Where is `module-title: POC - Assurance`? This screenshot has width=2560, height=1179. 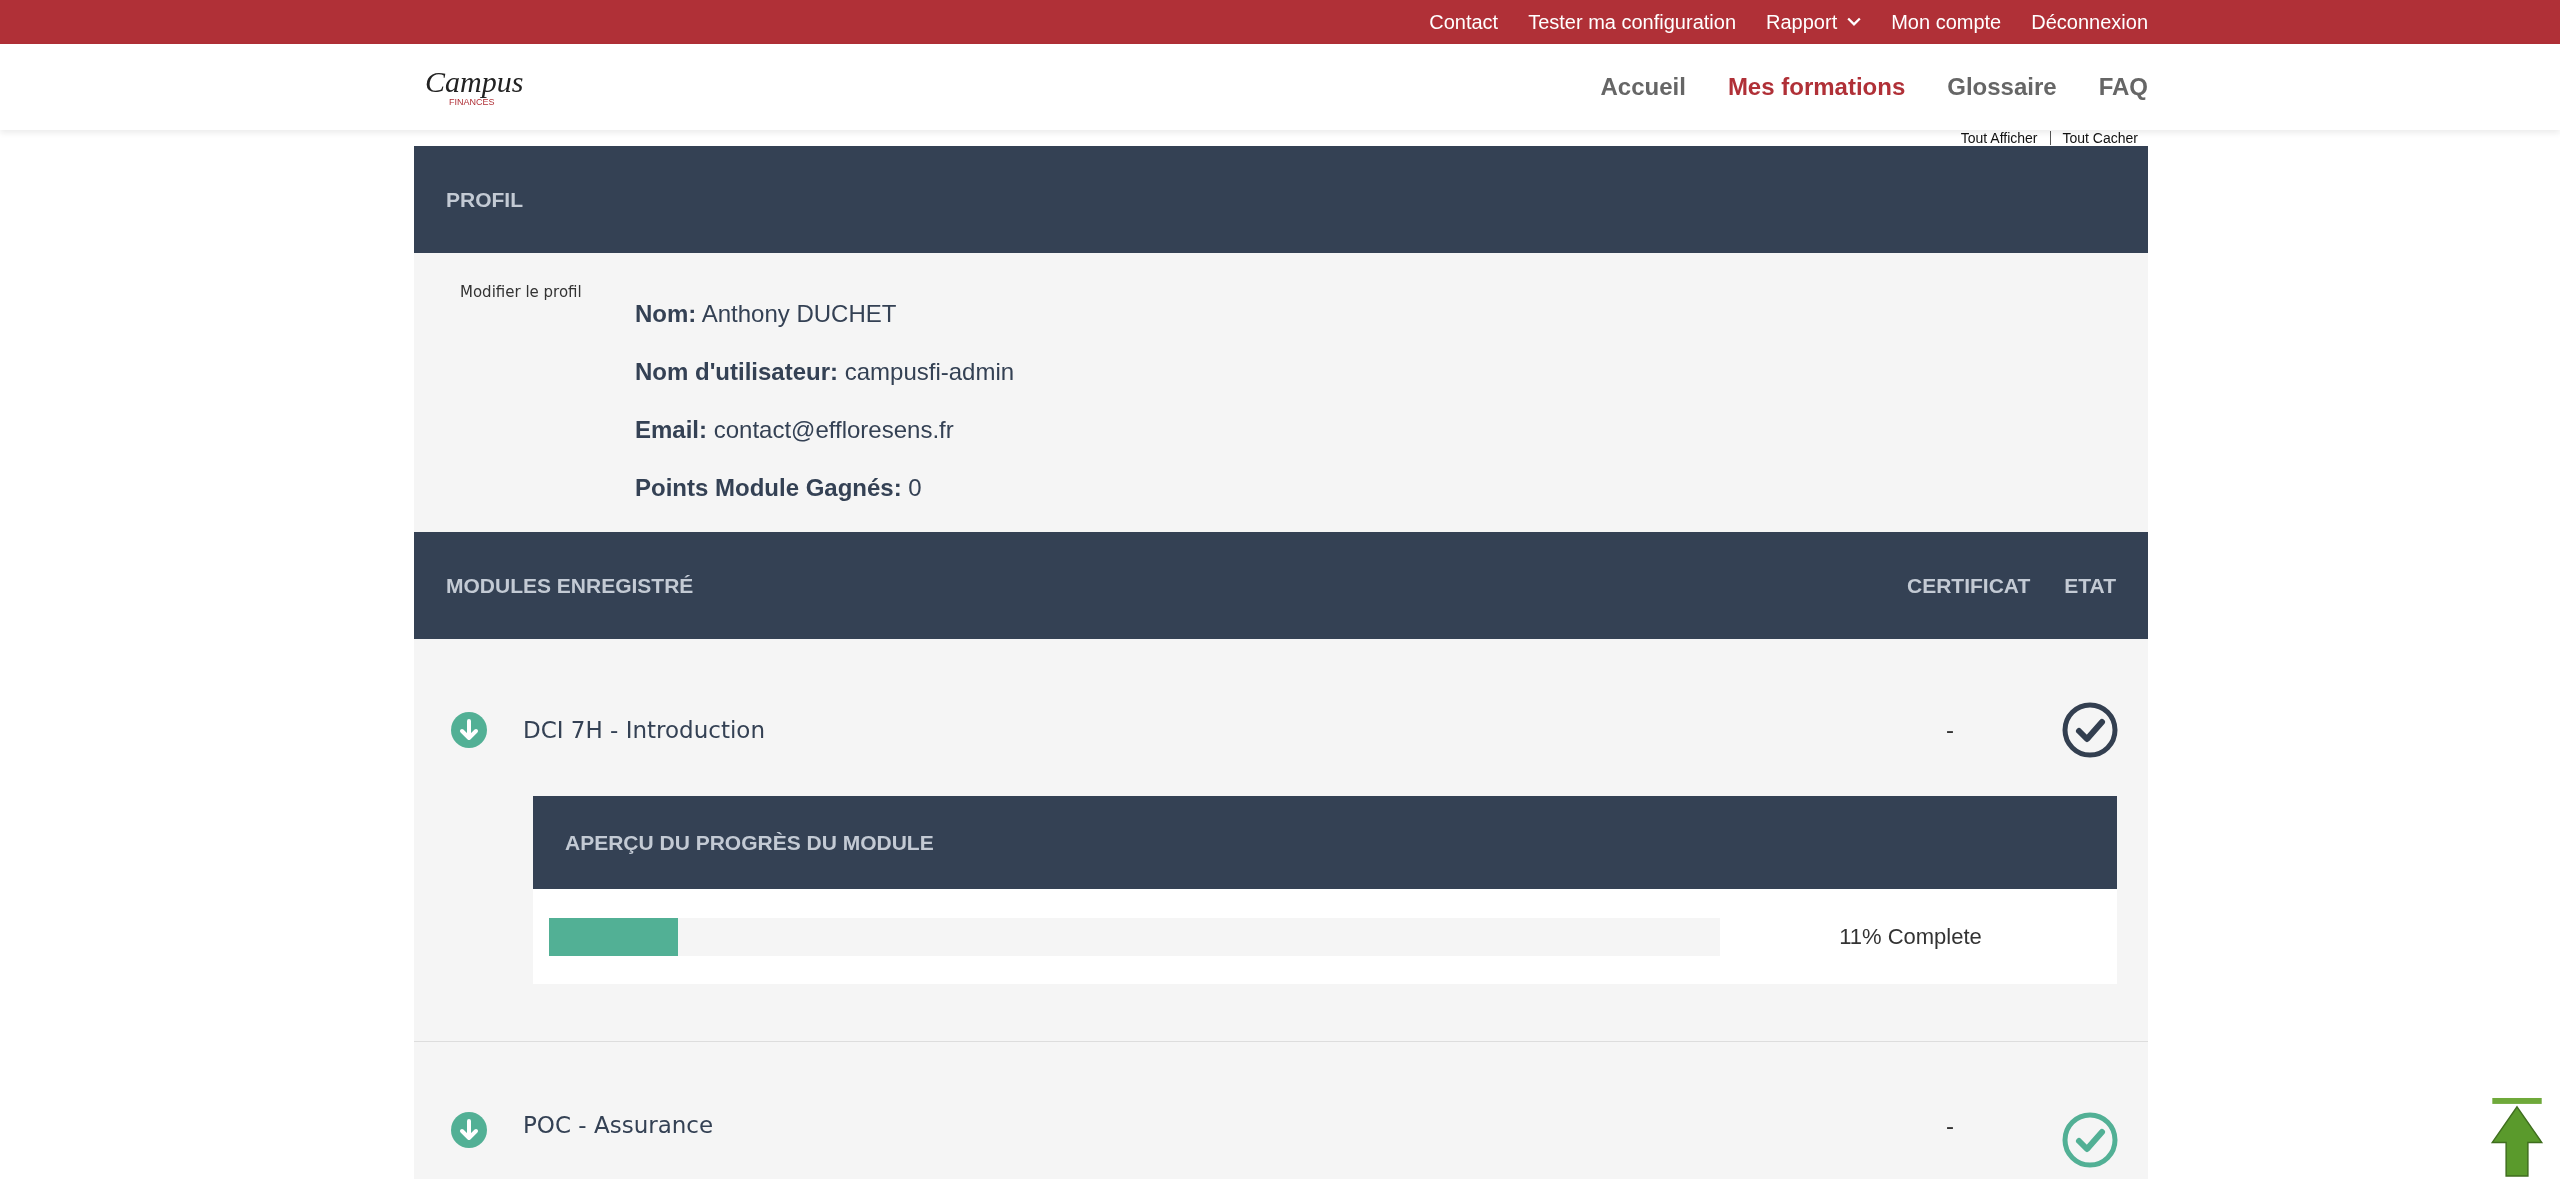
module-title: POC - Assurance is located at coordinates (1234, 1125).